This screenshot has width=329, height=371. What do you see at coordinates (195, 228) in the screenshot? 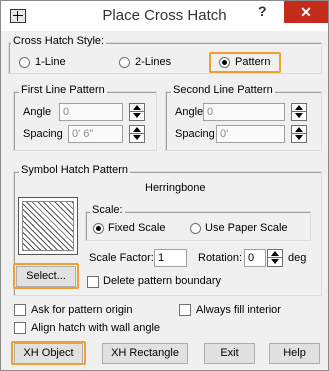
I see `radio-paper-scale` at bounding box center [195, 228].